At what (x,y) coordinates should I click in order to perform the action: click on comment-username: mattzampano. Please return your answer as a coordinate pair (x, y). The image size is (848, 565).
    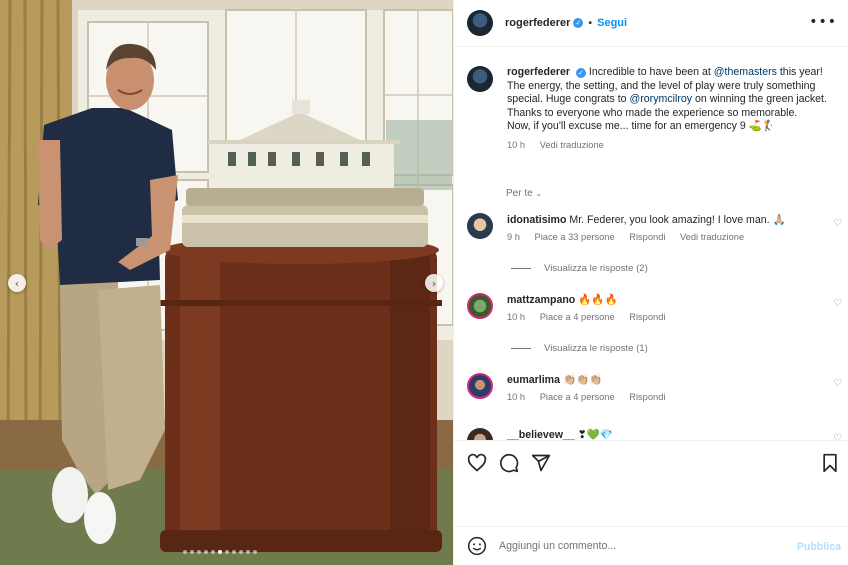
    Looking at the image, I should click on (541, 300).